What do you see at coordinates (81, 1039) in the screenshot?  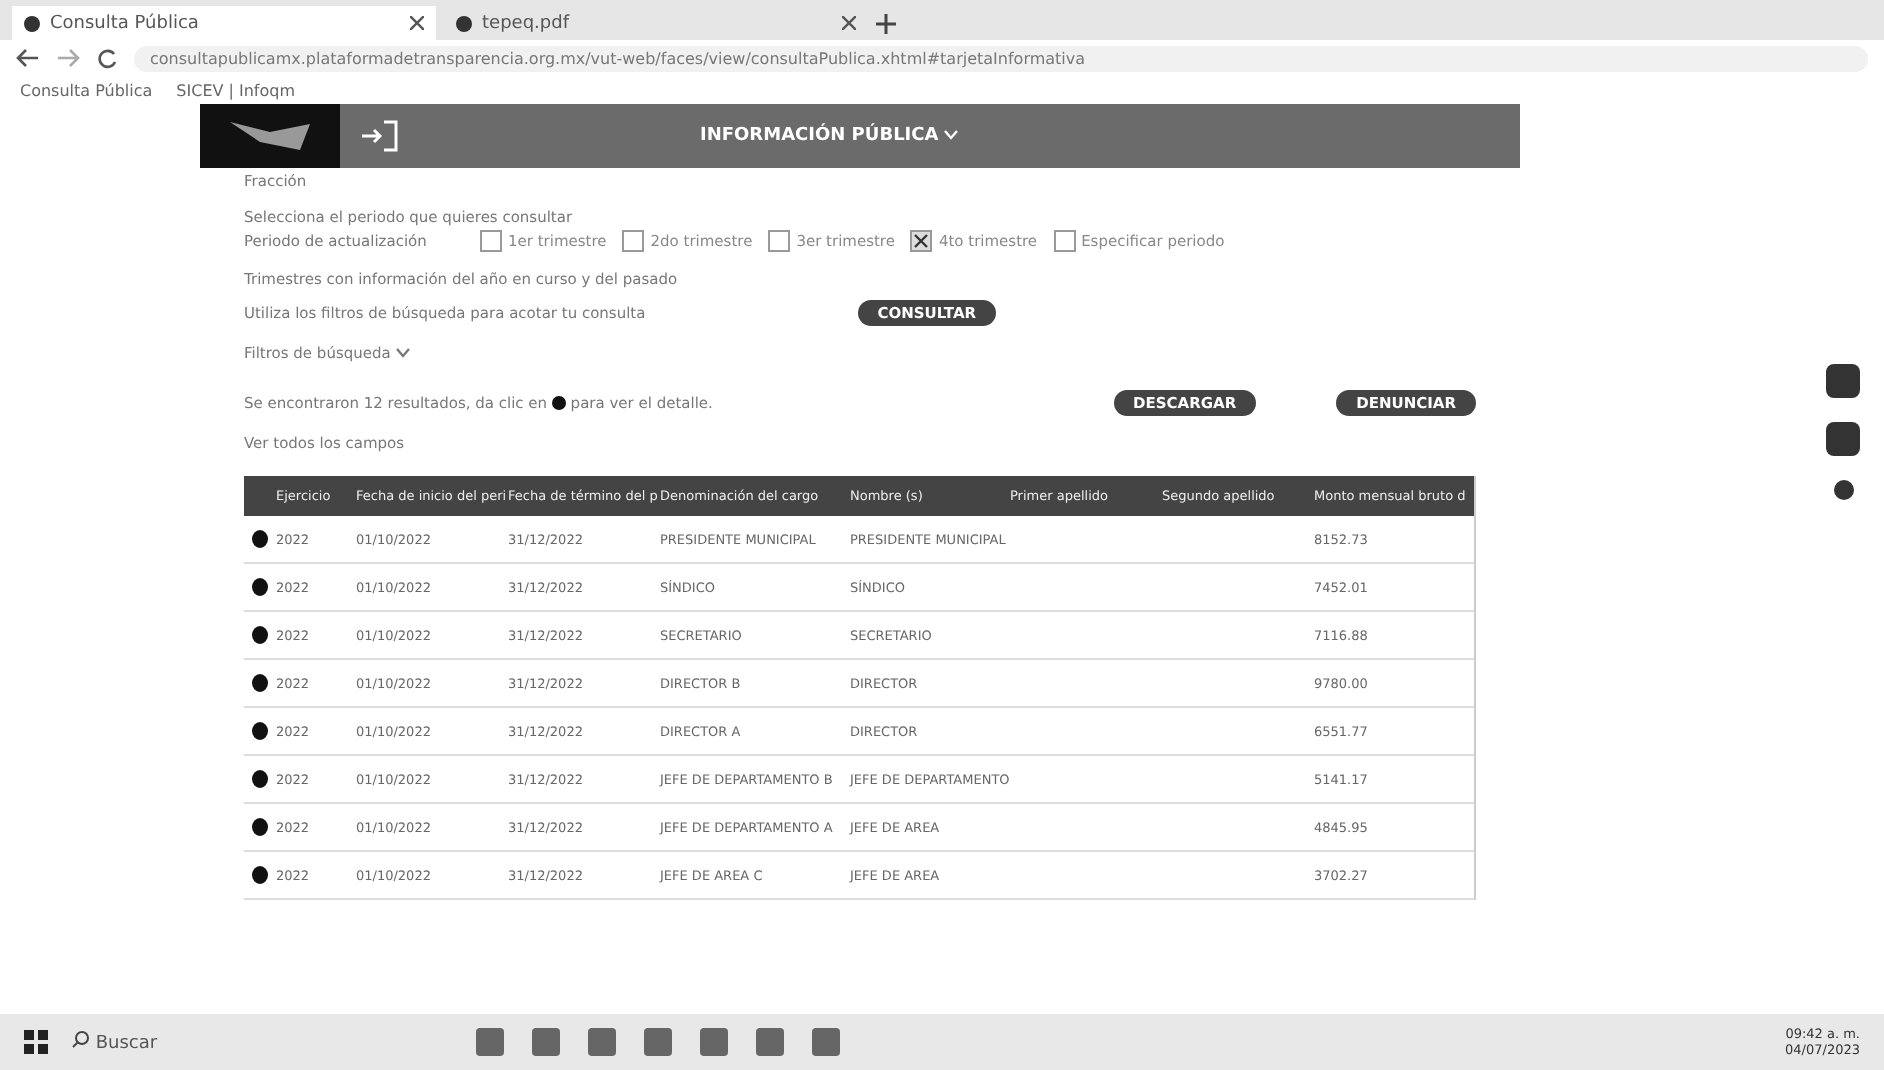 I see `search-icon` at bounding box center [81, 1039].